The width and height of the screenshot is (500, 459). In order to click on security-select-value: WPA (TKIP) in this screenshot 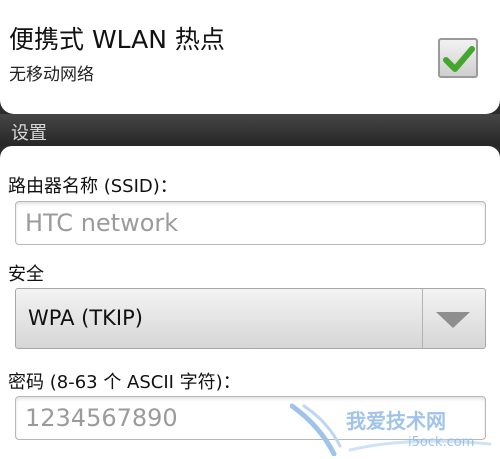, I will do `click(85, 318)`.